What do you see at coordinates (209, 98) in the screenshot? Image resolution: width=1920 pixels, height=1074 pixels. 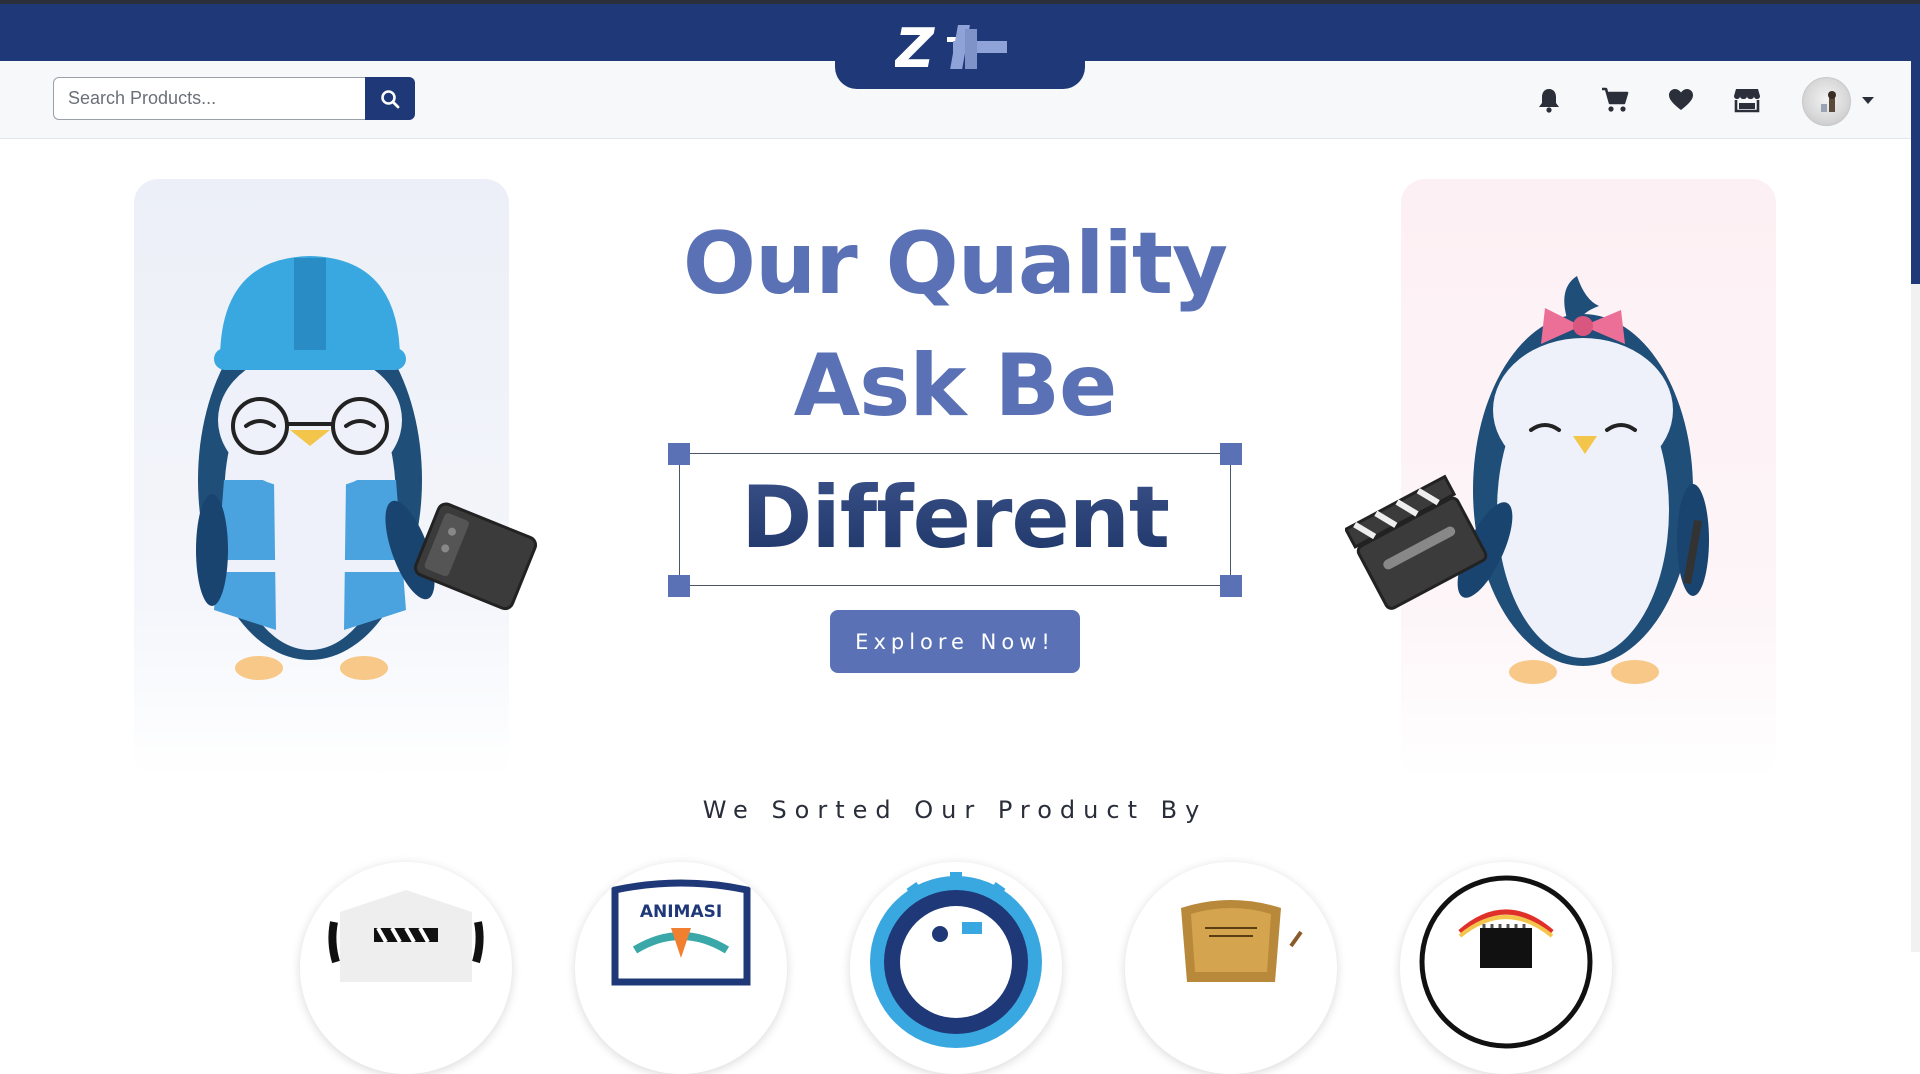 I see `search-input` at bounding box center [209, 98].